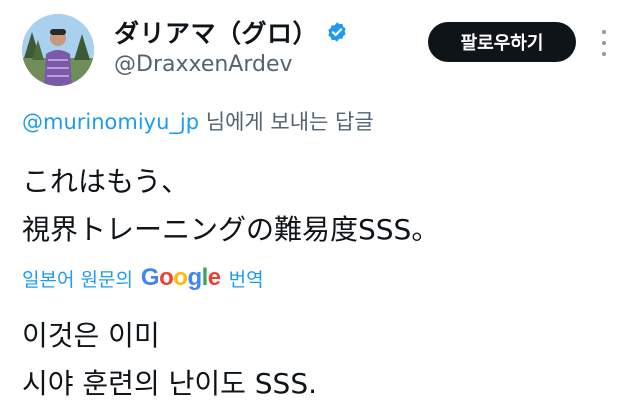 Image resolution: width=640 pixels, height=407 pixels. Describe the element at coordinates (180, 277) in the screenshot. I see `google-logo: Google` at that location.